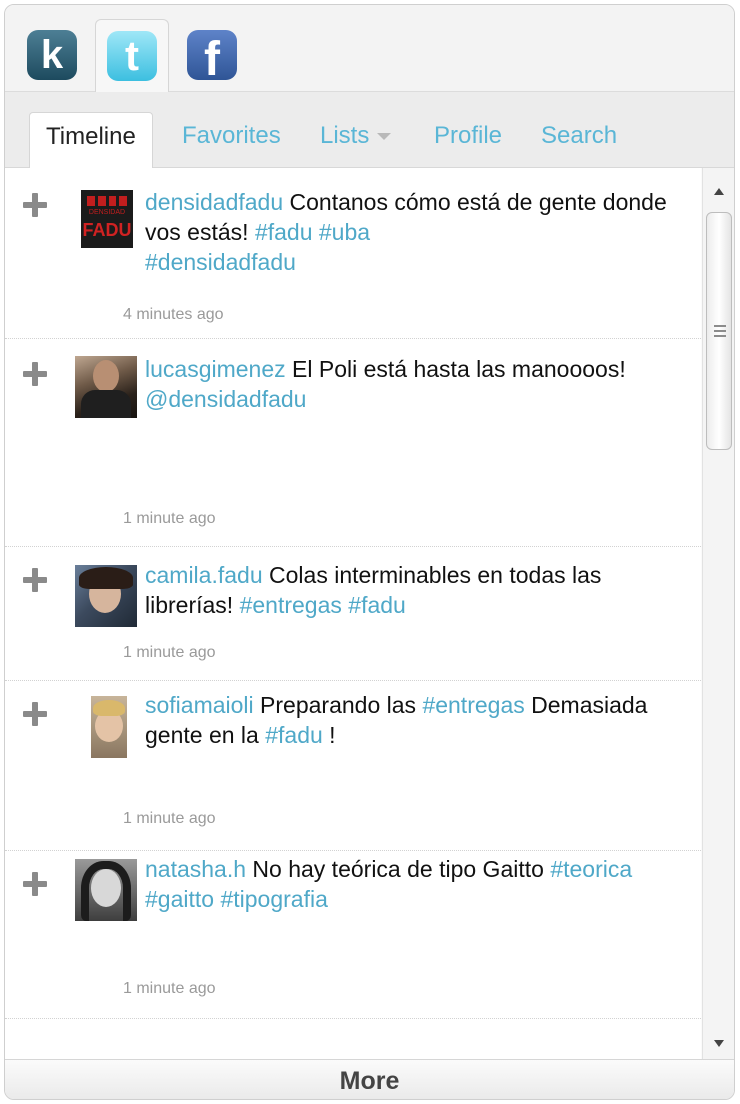 This screenshot has height=1104, width=740. I want to click on tab-lists: Lists, so click(356, 136).